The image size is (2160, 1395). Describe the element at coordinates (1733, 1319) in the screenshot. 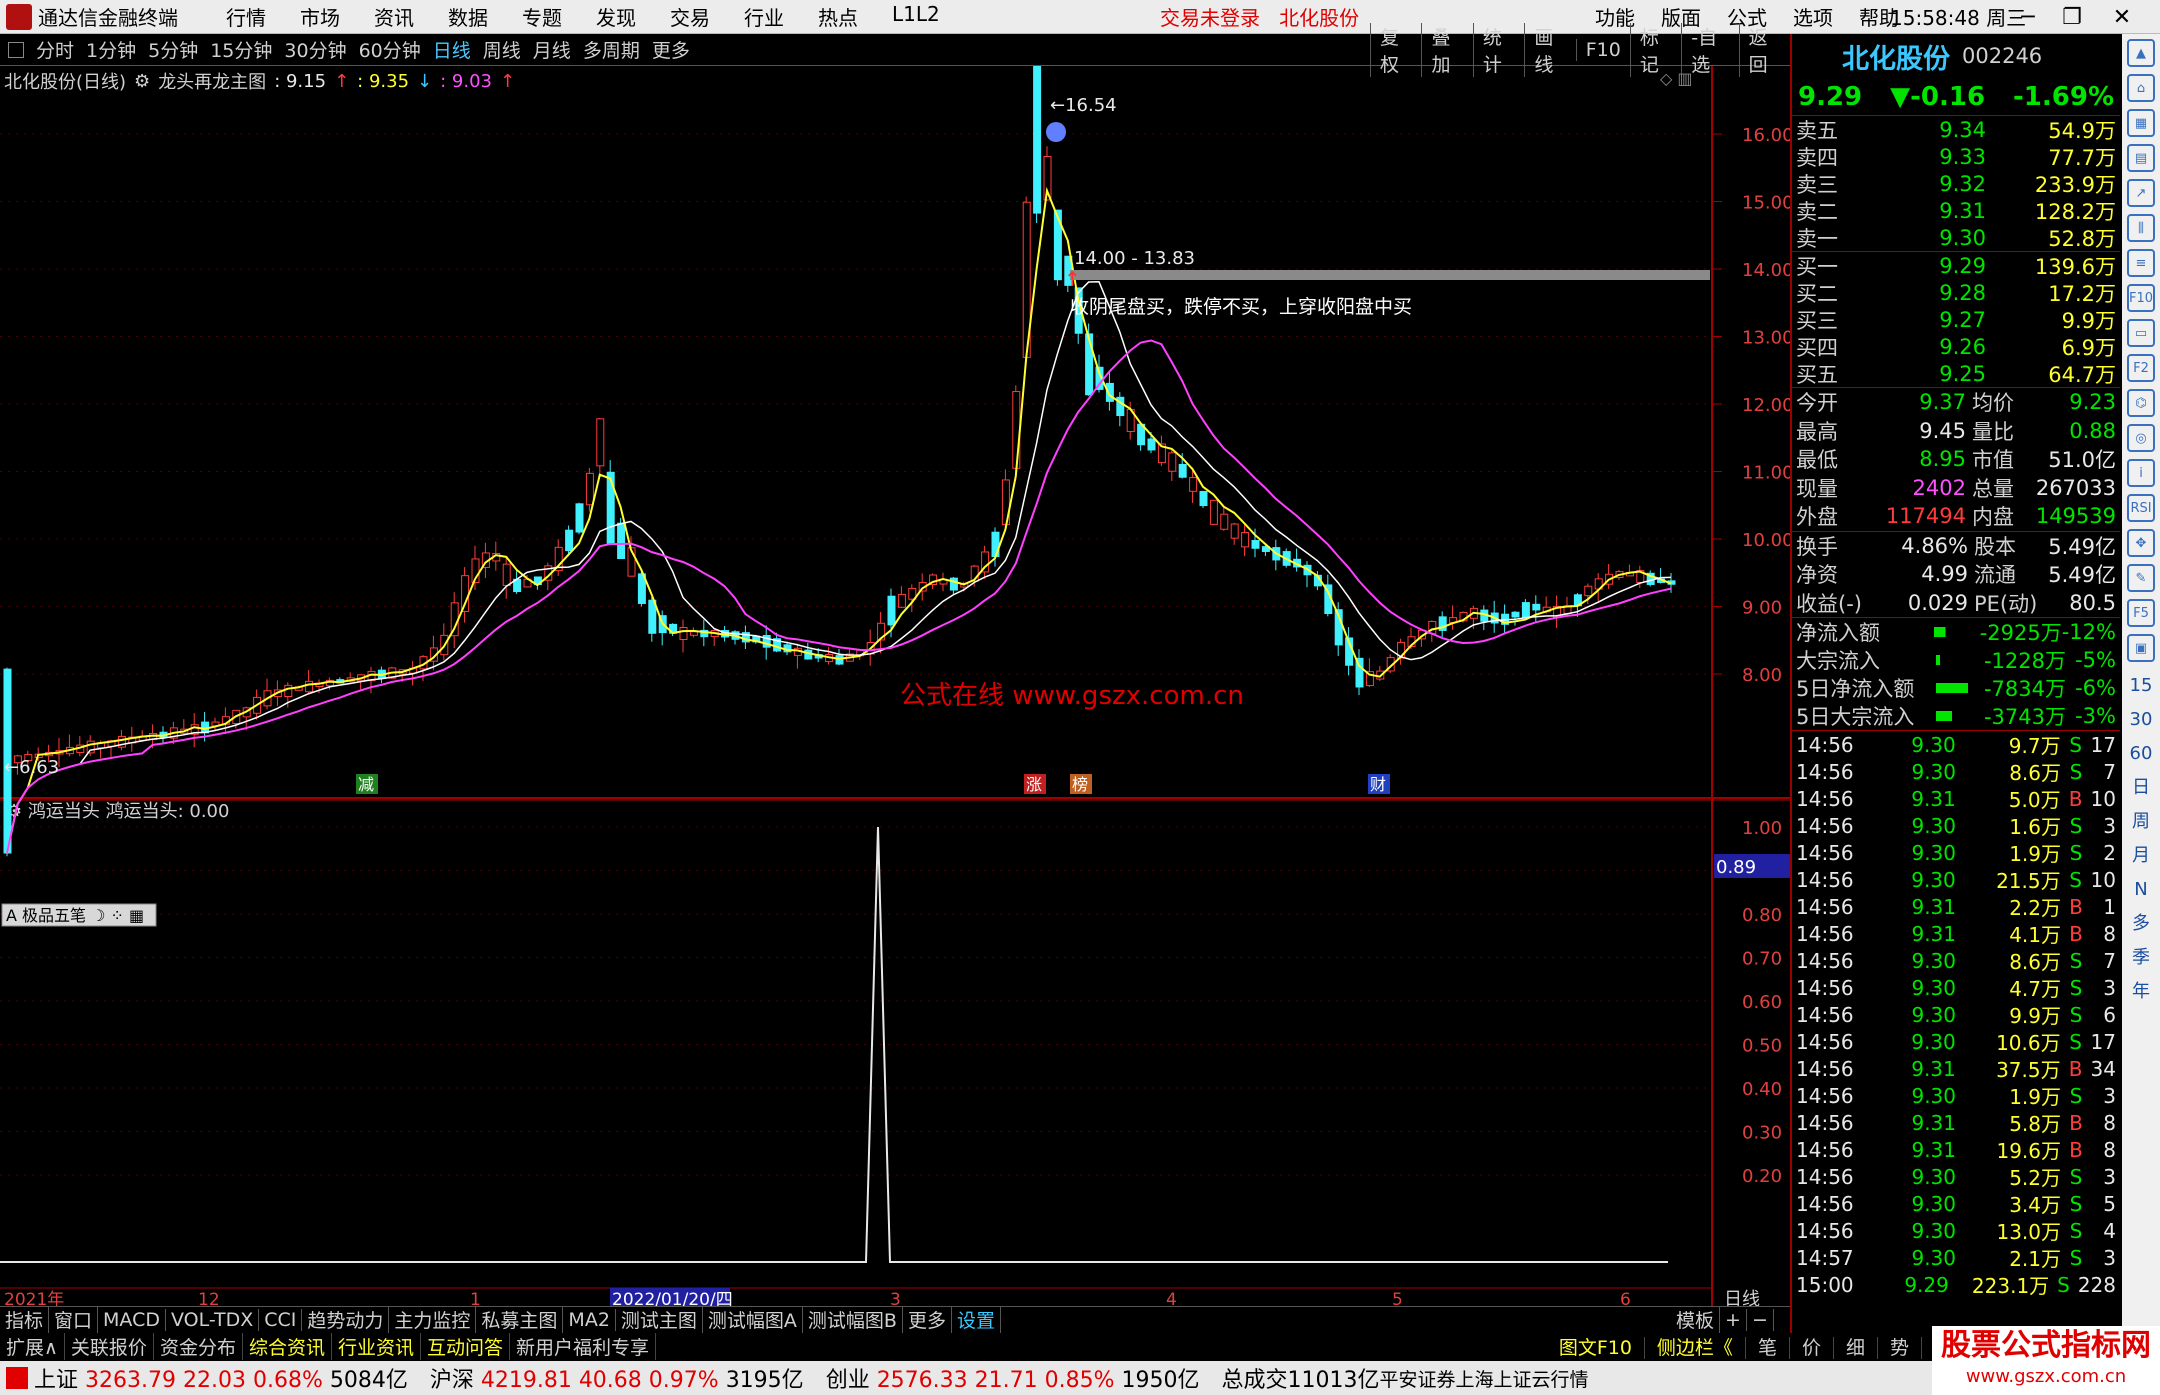

I see `indicator-tab: +` at that location.